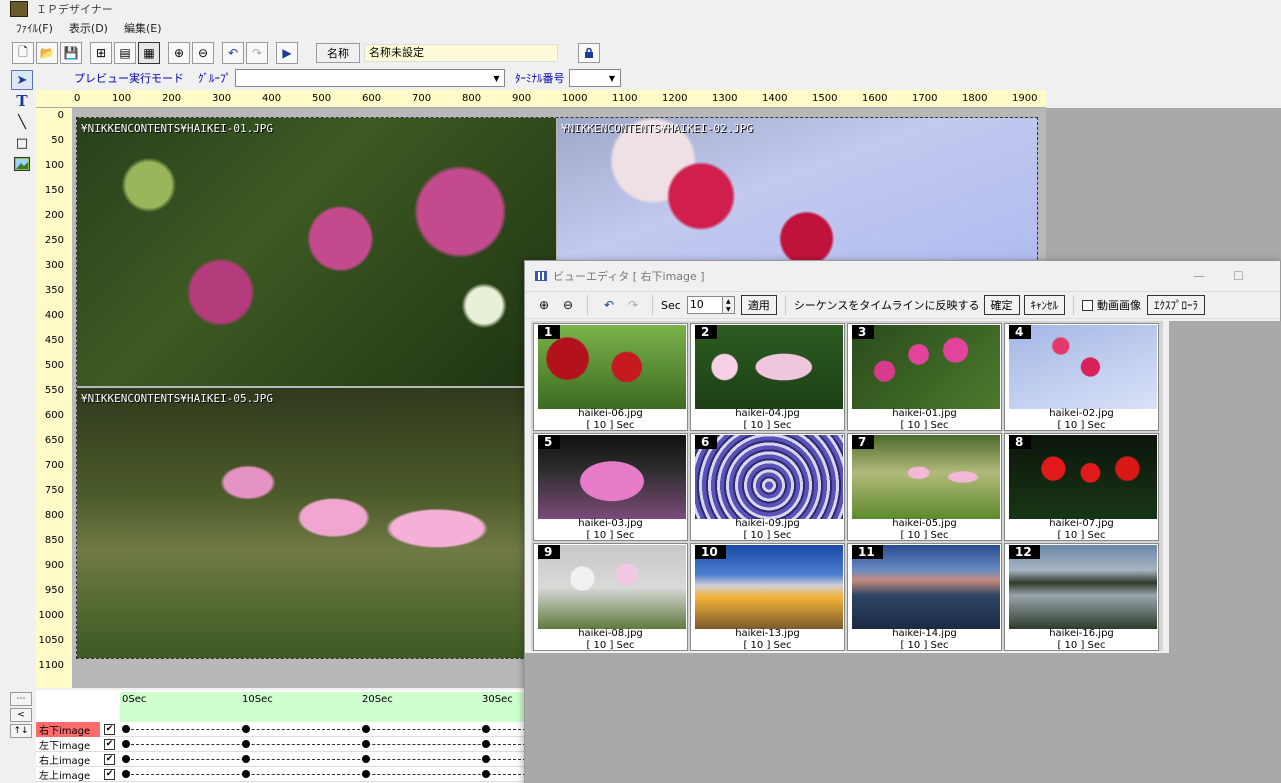 The width and height of the screenshot is (1281, 783). What do you see at coordinates (767, 487) in the screenshot?
I see `sequence-item: 6 haikei-09.jpg[ 10 ] Sec` at bounding box center [767, 487].